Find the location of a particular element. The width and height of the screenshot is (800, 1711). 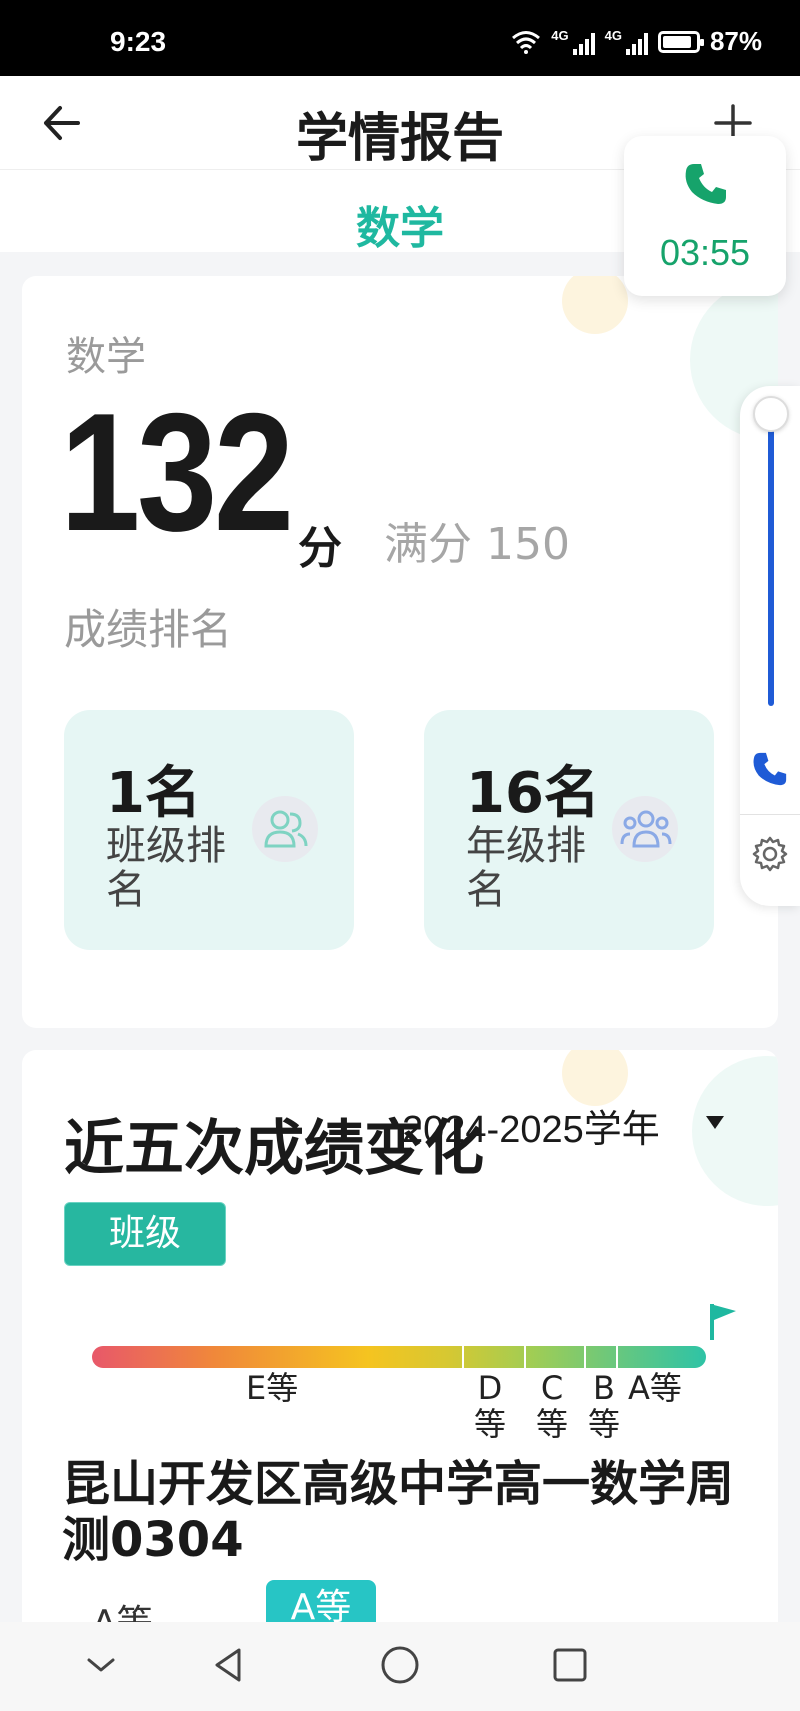

grade-rank-value: 16名 is located at coordinates (533, 793).